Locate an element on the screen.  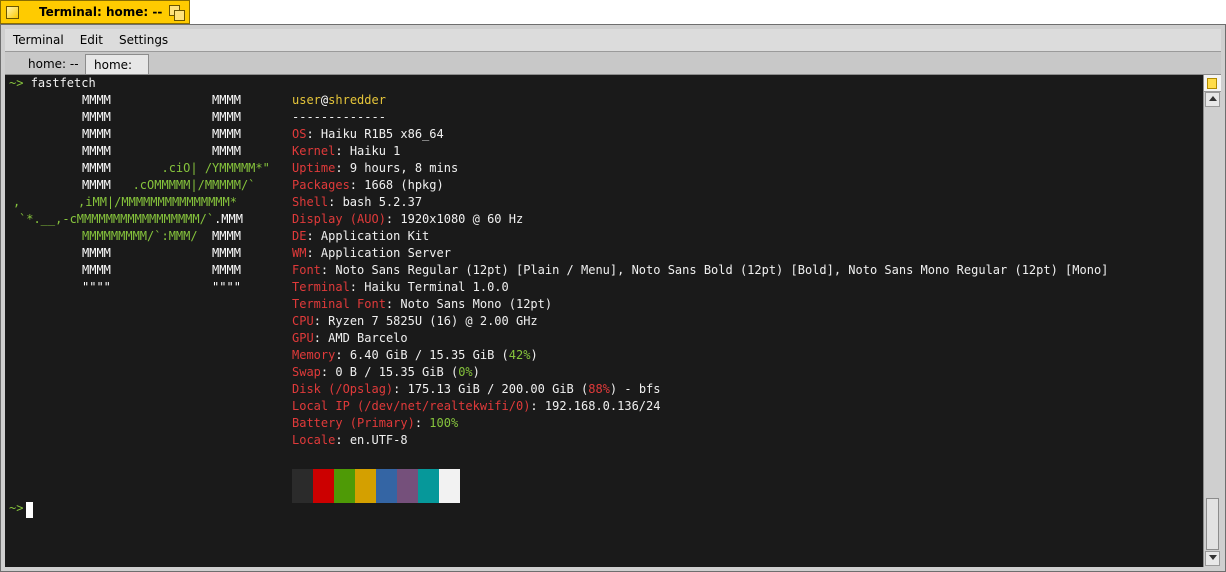
info-row: CPU: Ryzen 7 5825U (16) @ 2.00 GHz is located at coordinates (415, 321).